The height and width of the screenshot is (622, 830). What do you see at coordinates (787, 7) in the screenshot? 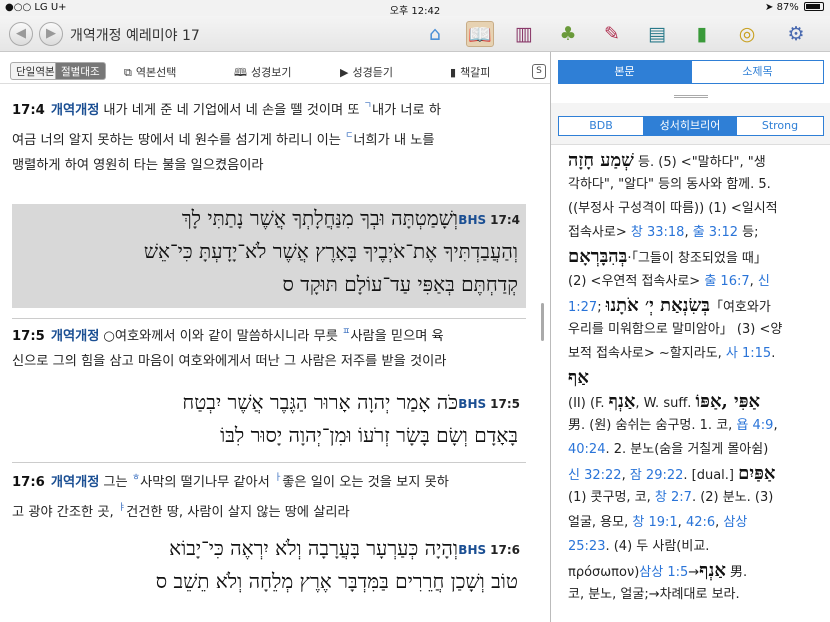
I see `battery-percent: 87%` at bounding box center [787, 7].